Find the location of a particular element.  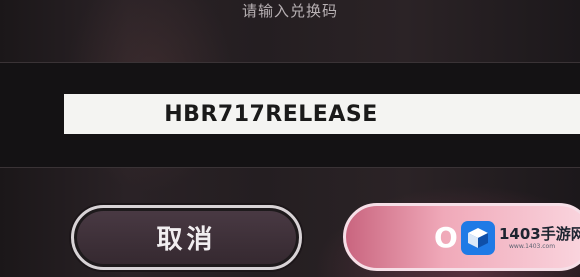

redeem-prompt-text: 请输入兑换码 is located at coordinates (289, 11).